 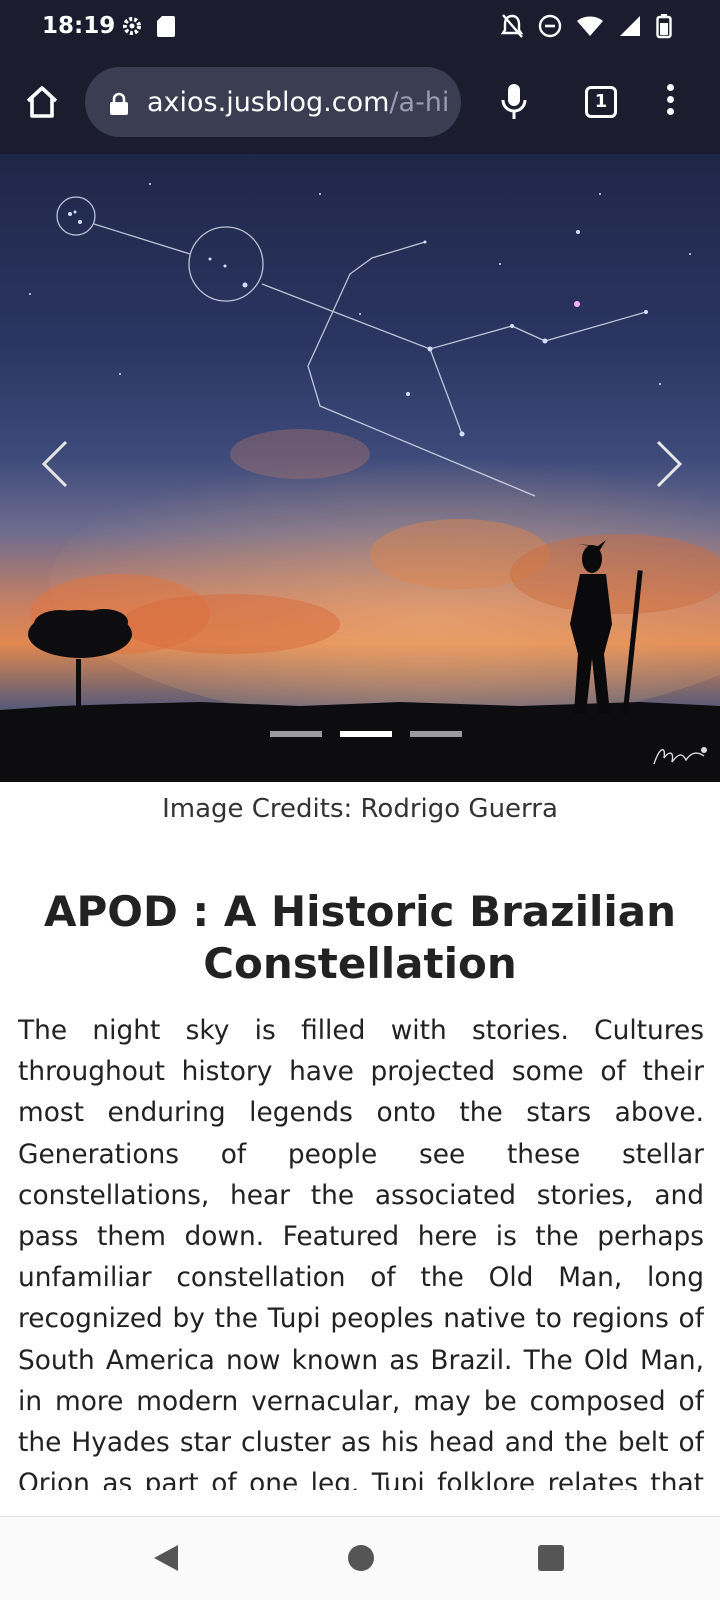 I want to click on status-bar: 18:19, so click(x=360, y=27).